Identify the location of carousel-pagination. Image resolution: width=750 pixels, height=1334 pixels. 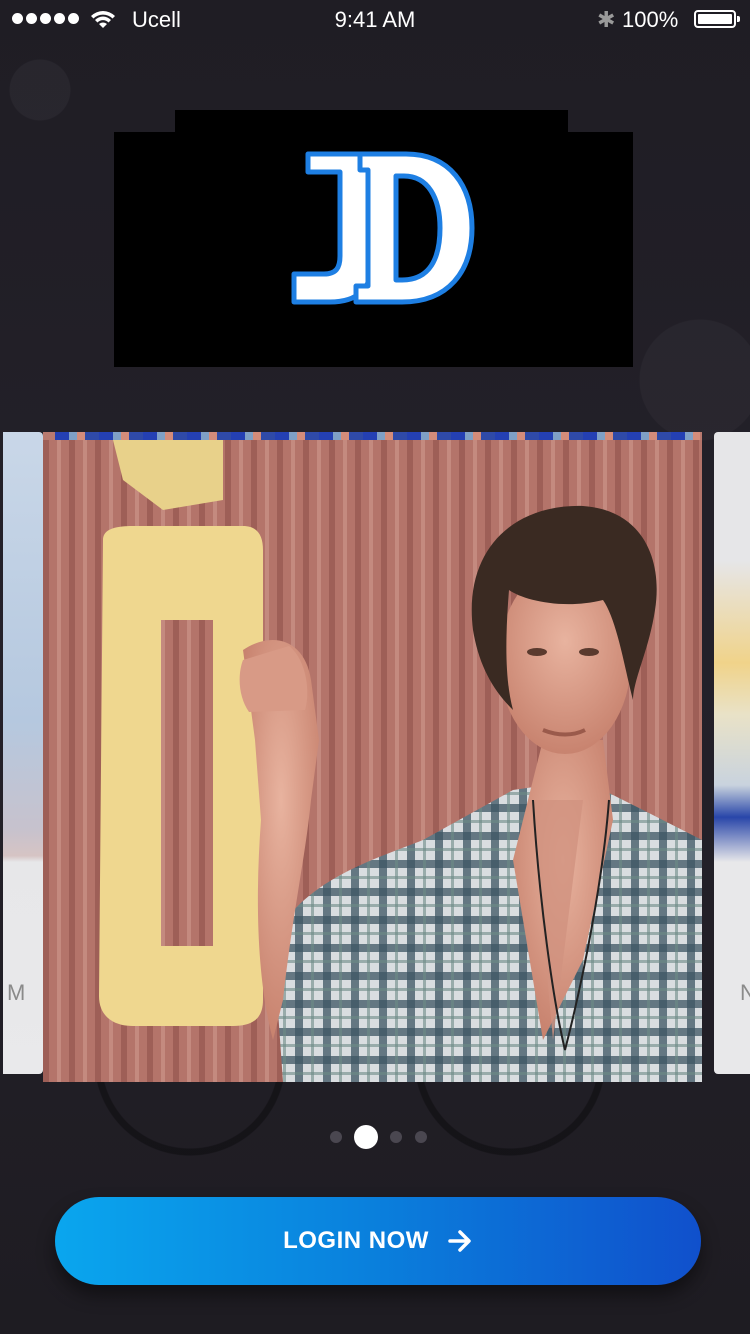
(375, 1137).